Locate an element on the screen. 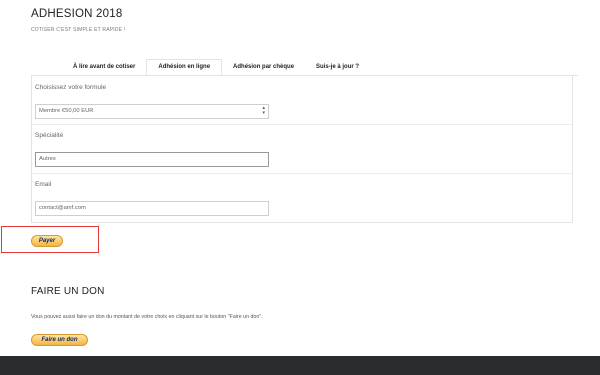 This screenshot has width=600, height=375. donate-button: Faire un don is located at coordinates (59, 340).